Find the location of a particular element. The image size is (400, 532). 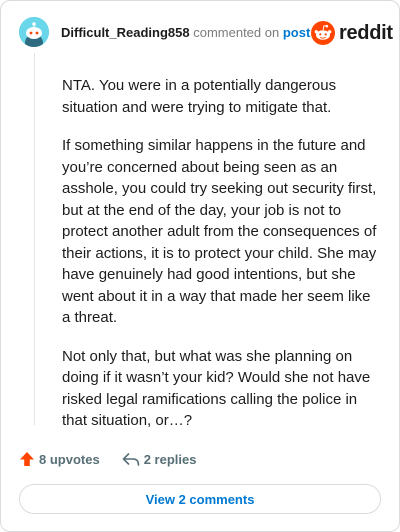

upvote-button: 8 upvotes is located at coordinates (59, 459).